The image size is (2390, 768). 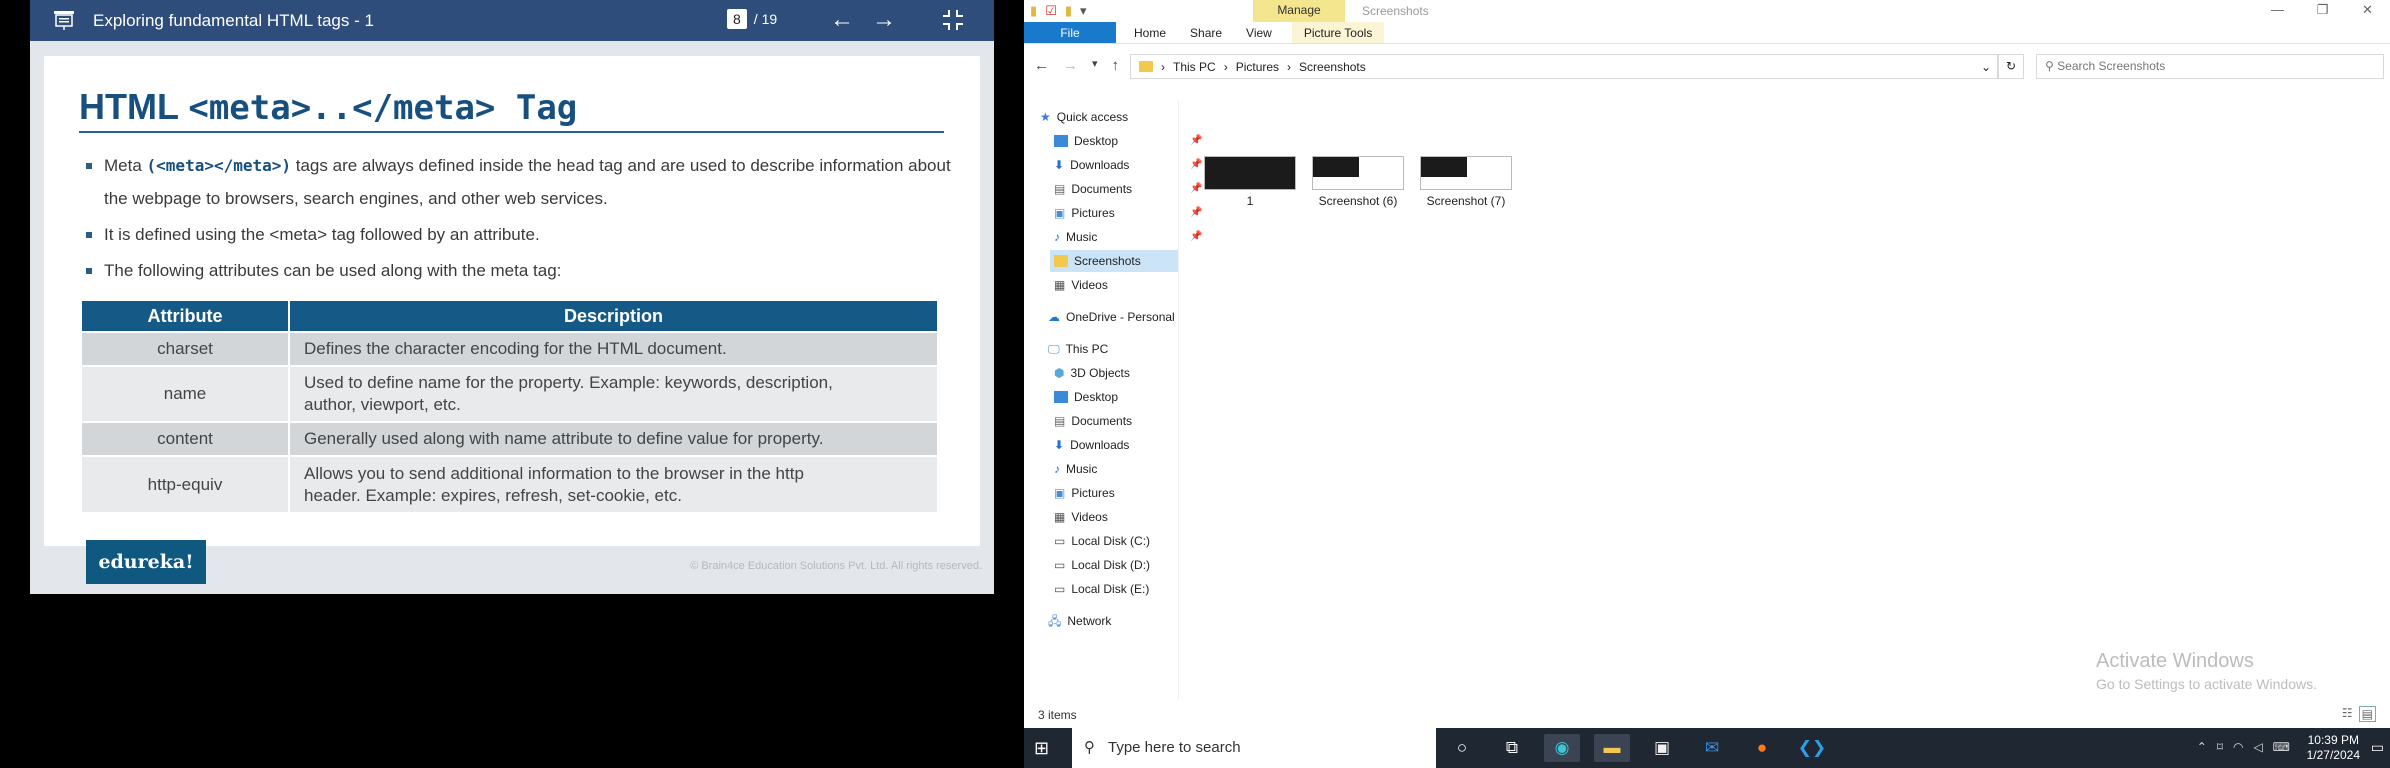 I want to click on nav-item-pictures: ▣ Pictures, so click(x=1084, y=493).